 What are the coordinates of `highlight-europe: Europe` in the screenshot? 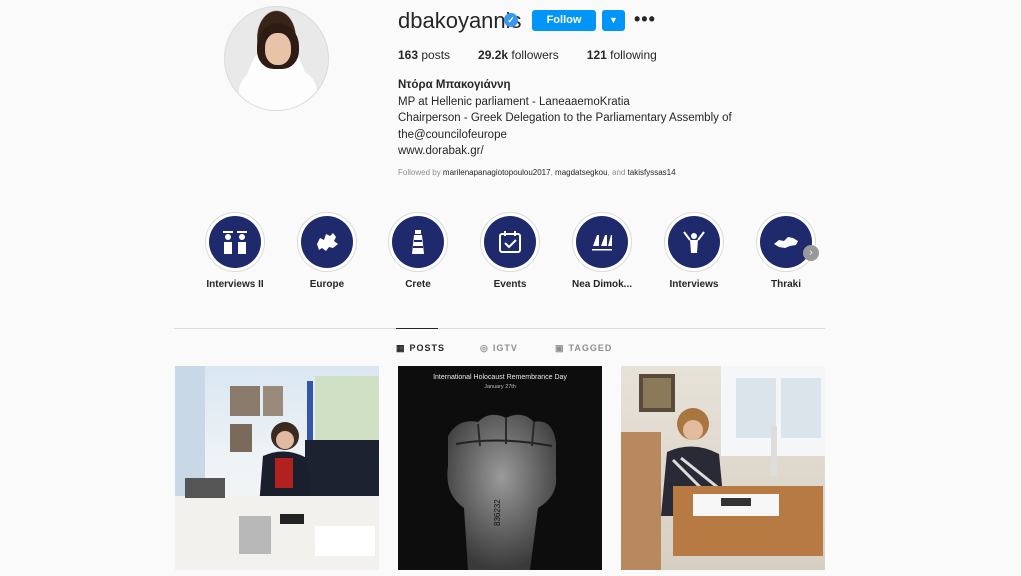 It's located at (327, 251).